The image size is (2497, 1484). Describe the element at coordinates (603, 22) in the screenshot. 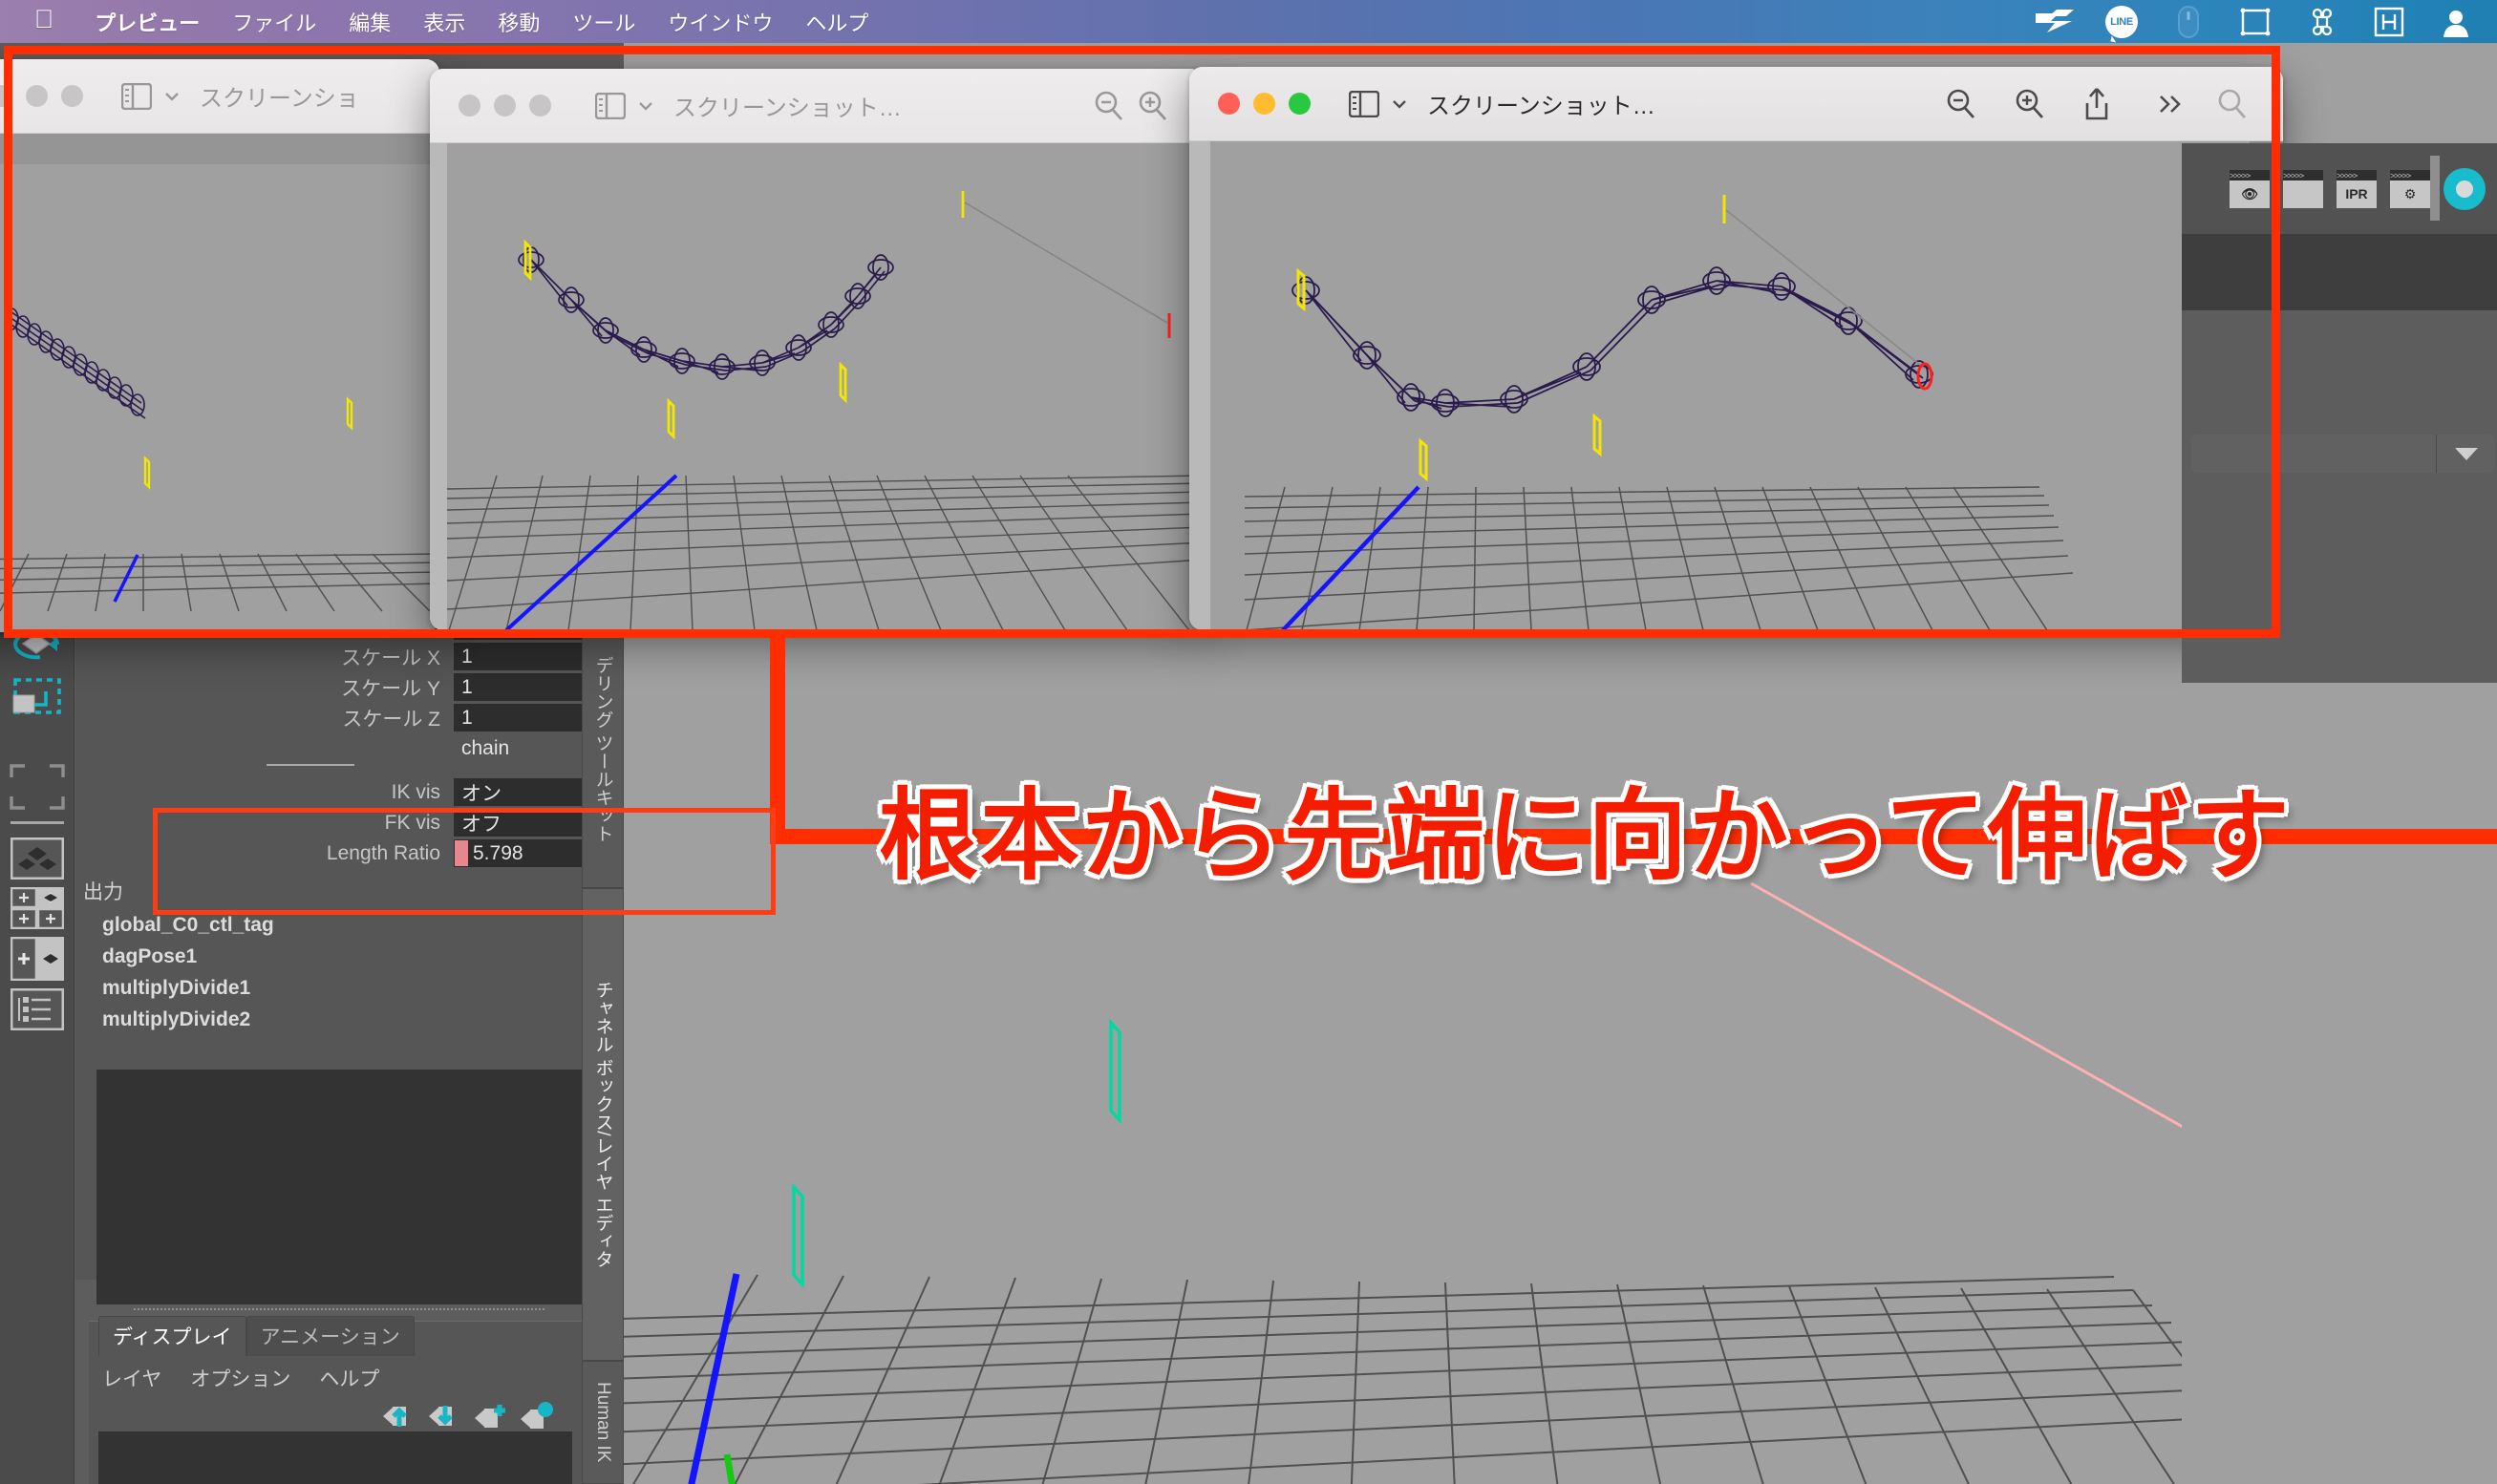

I see `menu-item-tools: ツール` at that location.